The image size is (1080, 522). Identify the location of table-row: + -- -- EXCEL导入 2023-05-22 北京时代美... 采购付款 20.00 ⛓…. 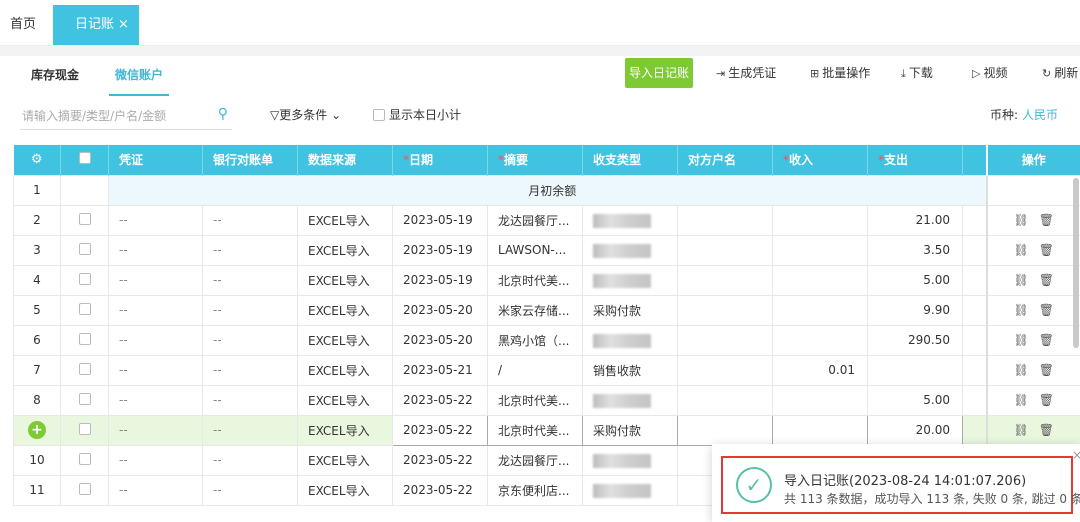
(546, 430).